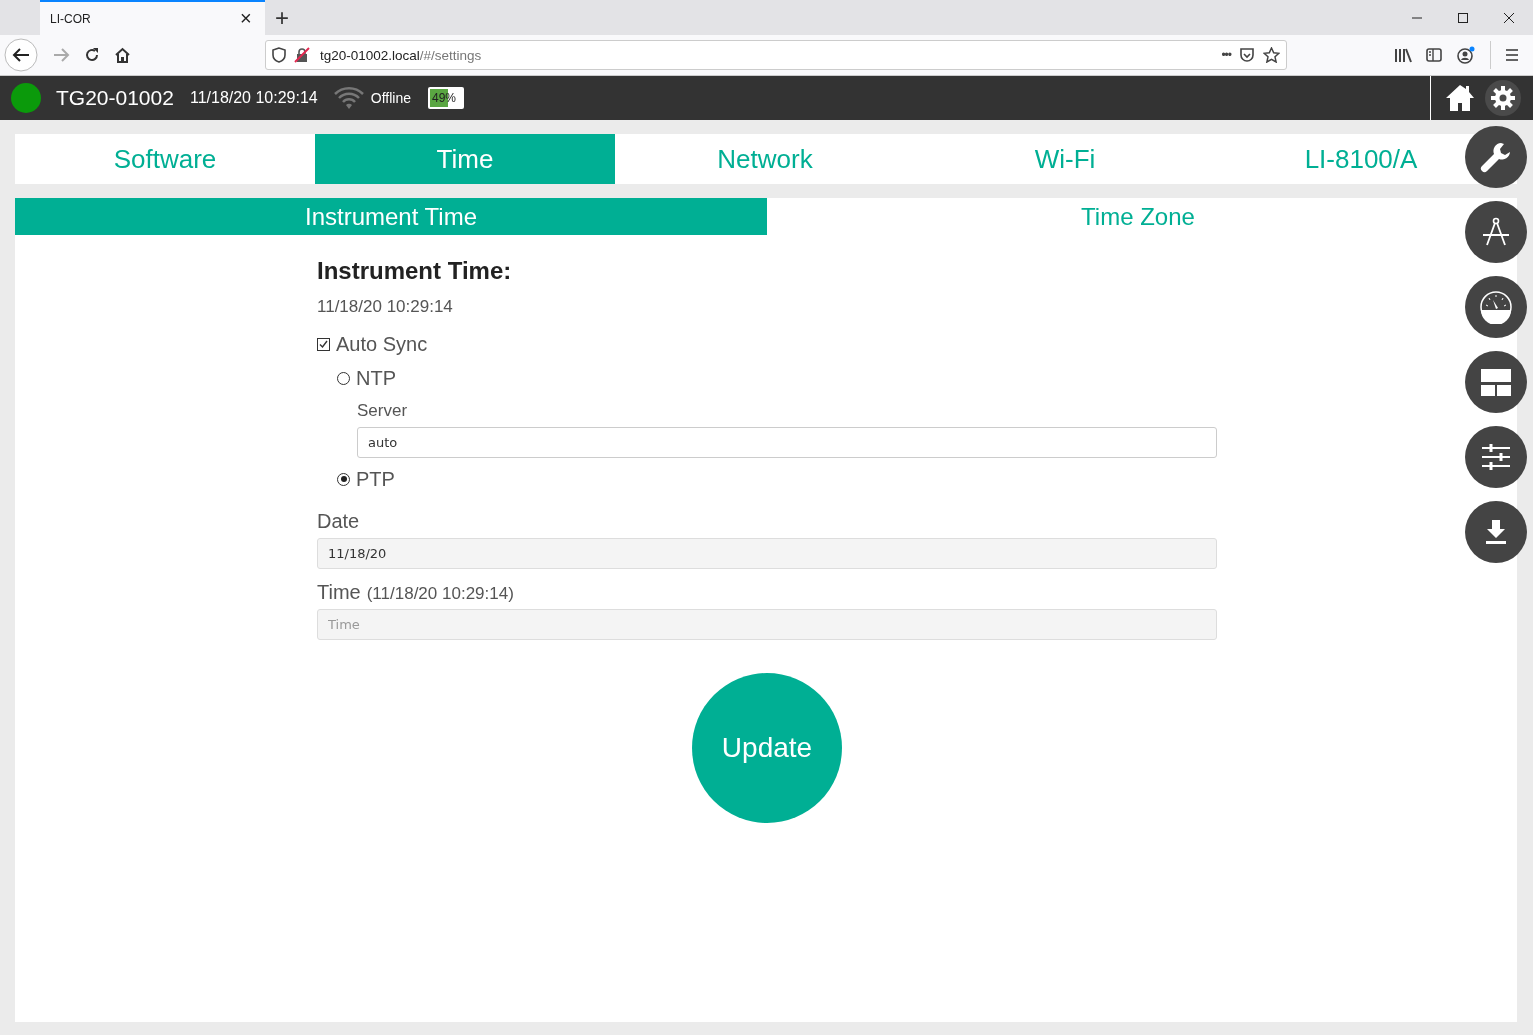 Image resolution: width=1533 pixels, height=1035 pixels. I want to click on update-button: Update, so click(767, 748).